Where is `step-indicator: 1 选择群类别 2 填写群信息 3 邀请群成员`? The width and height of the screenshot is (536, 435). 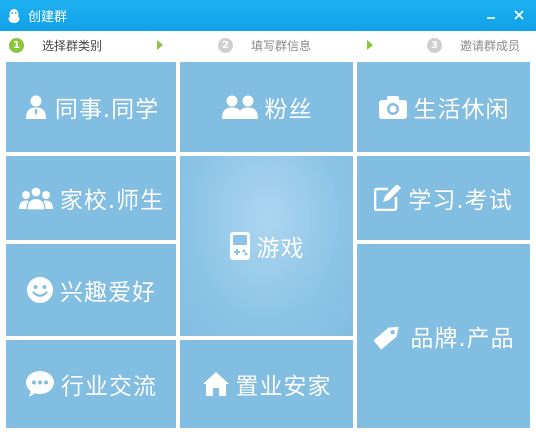 step-indicator: 1 选择群类别 2 填写群信息 3 邀请群成员 is located at coordinates (268, 45).